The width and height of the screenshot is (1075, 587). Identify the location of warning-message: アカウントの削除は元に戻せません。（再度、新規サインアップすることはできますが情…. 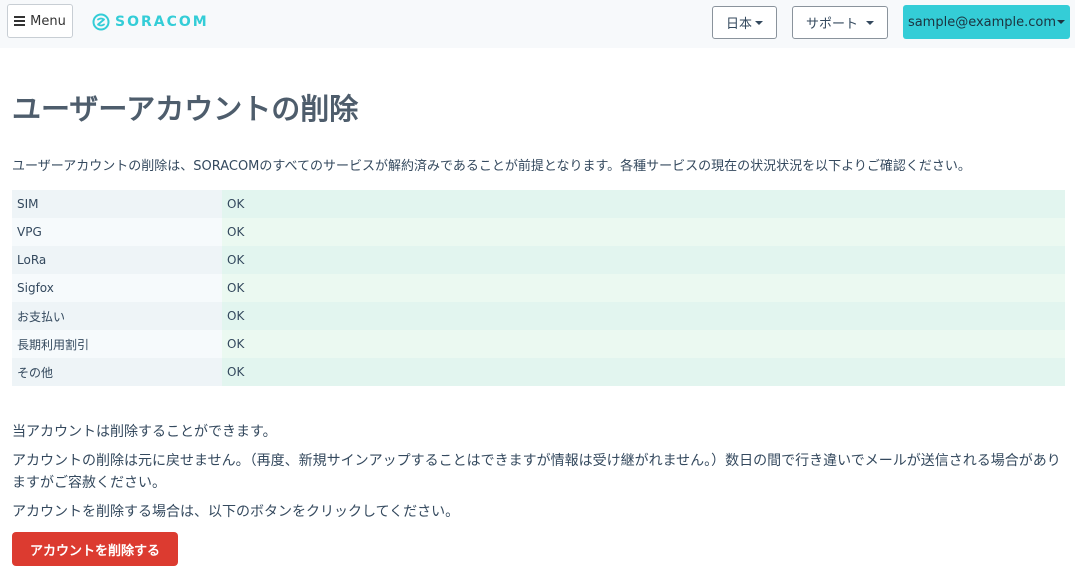
(536, 472).